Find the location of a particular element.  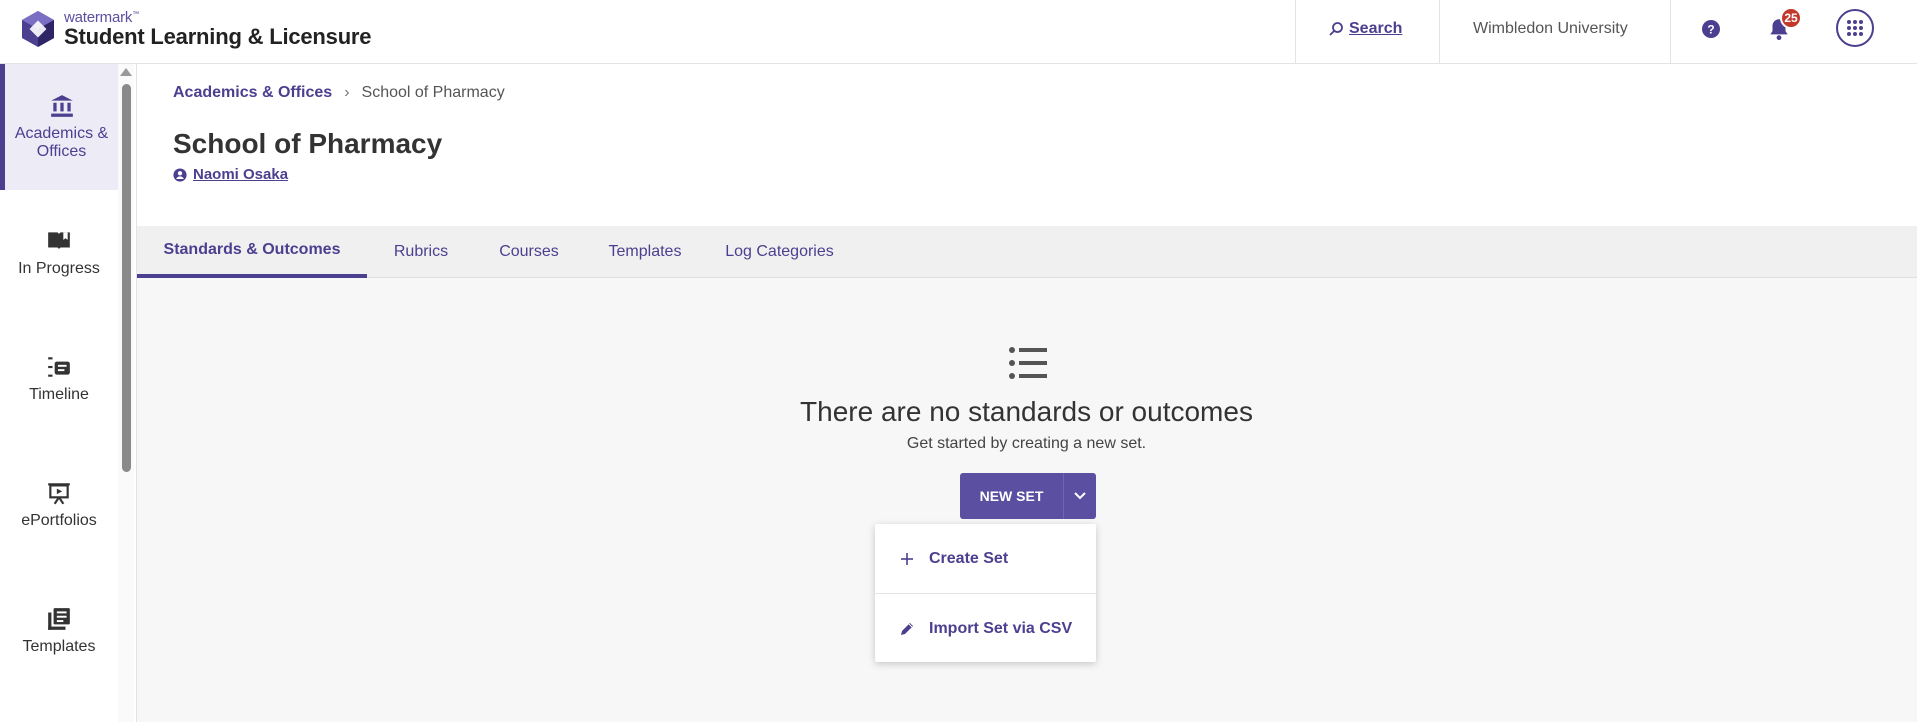

product-name: Student Learning & Licensure is located at coordinates (218, 36).